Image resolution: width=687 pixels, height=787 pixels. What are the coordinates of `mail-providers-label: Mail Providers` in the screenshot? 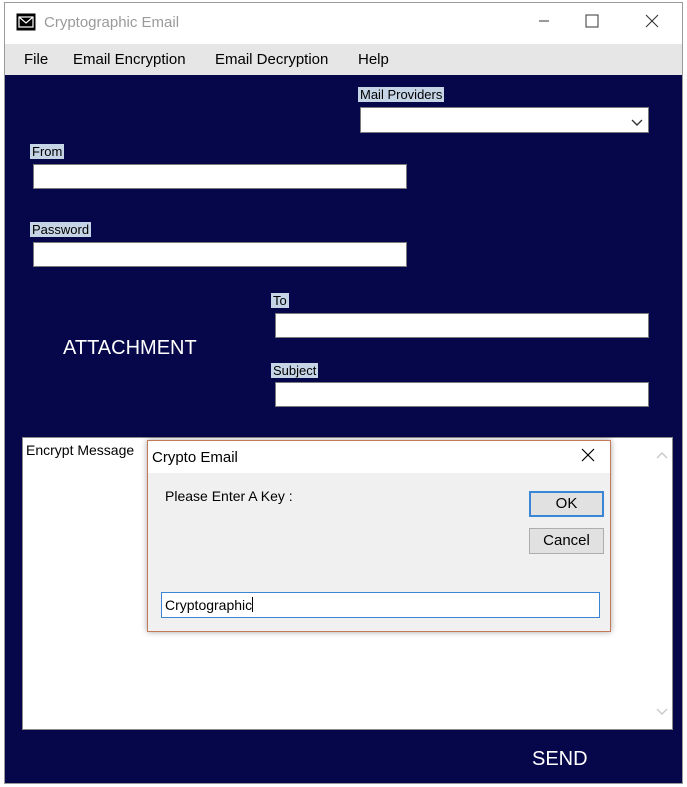 It's located at (401, 94).